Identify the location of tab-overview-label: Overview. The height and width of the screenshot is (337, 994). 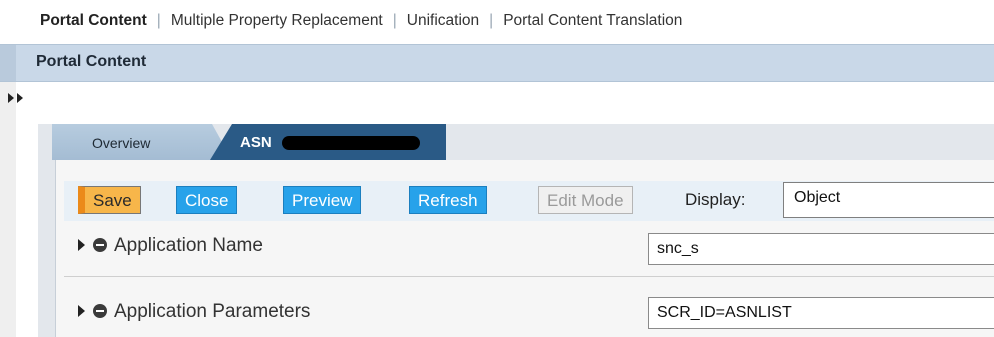
(121, 143).